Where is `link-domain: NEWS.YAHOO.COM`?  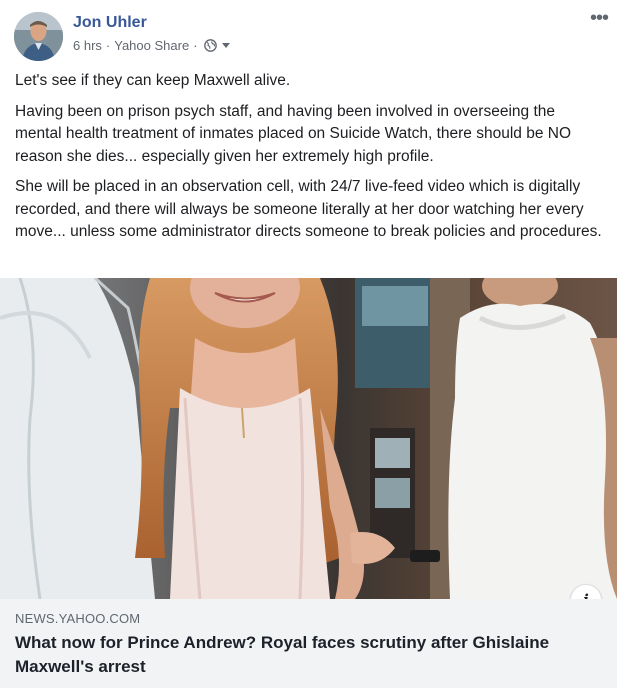
link-domain: NEWS.YAHOO.COM is located at coordinates (78, 618).